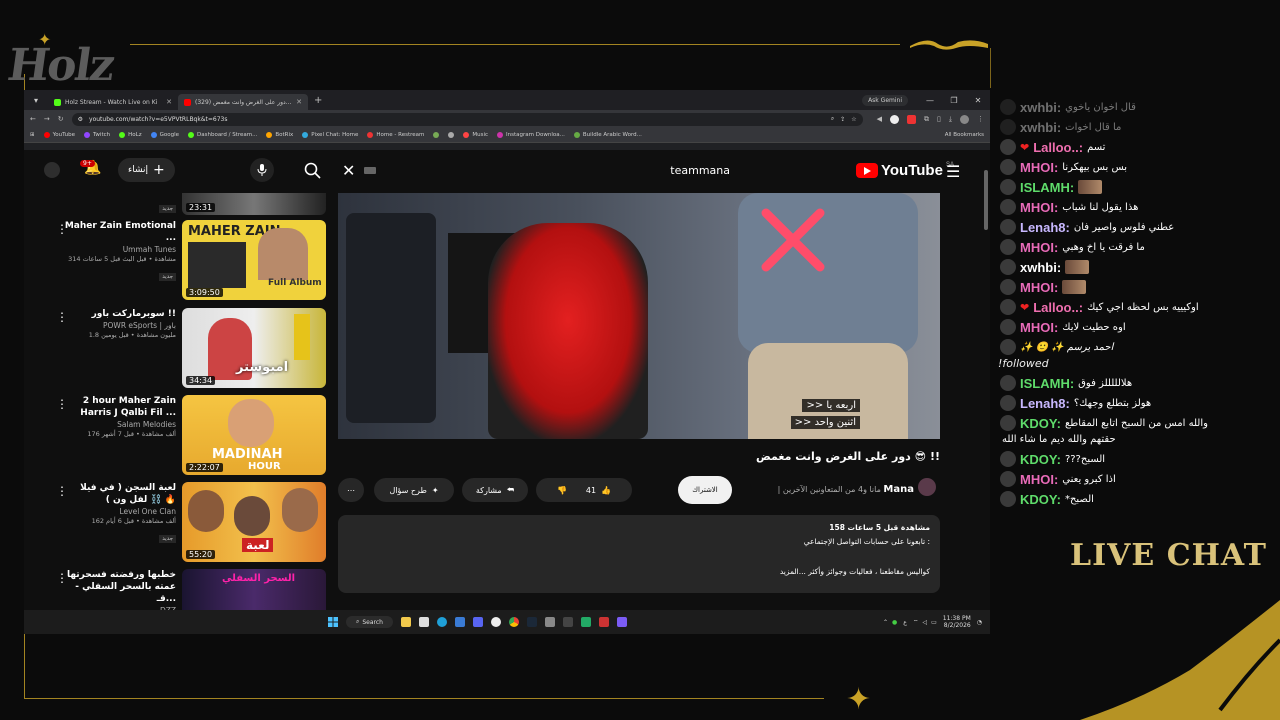  What do you see at coordinates (905, 170) in the screenshot?
I see `youtube-logo: YouTube SA` at bounding box center [905, 170].